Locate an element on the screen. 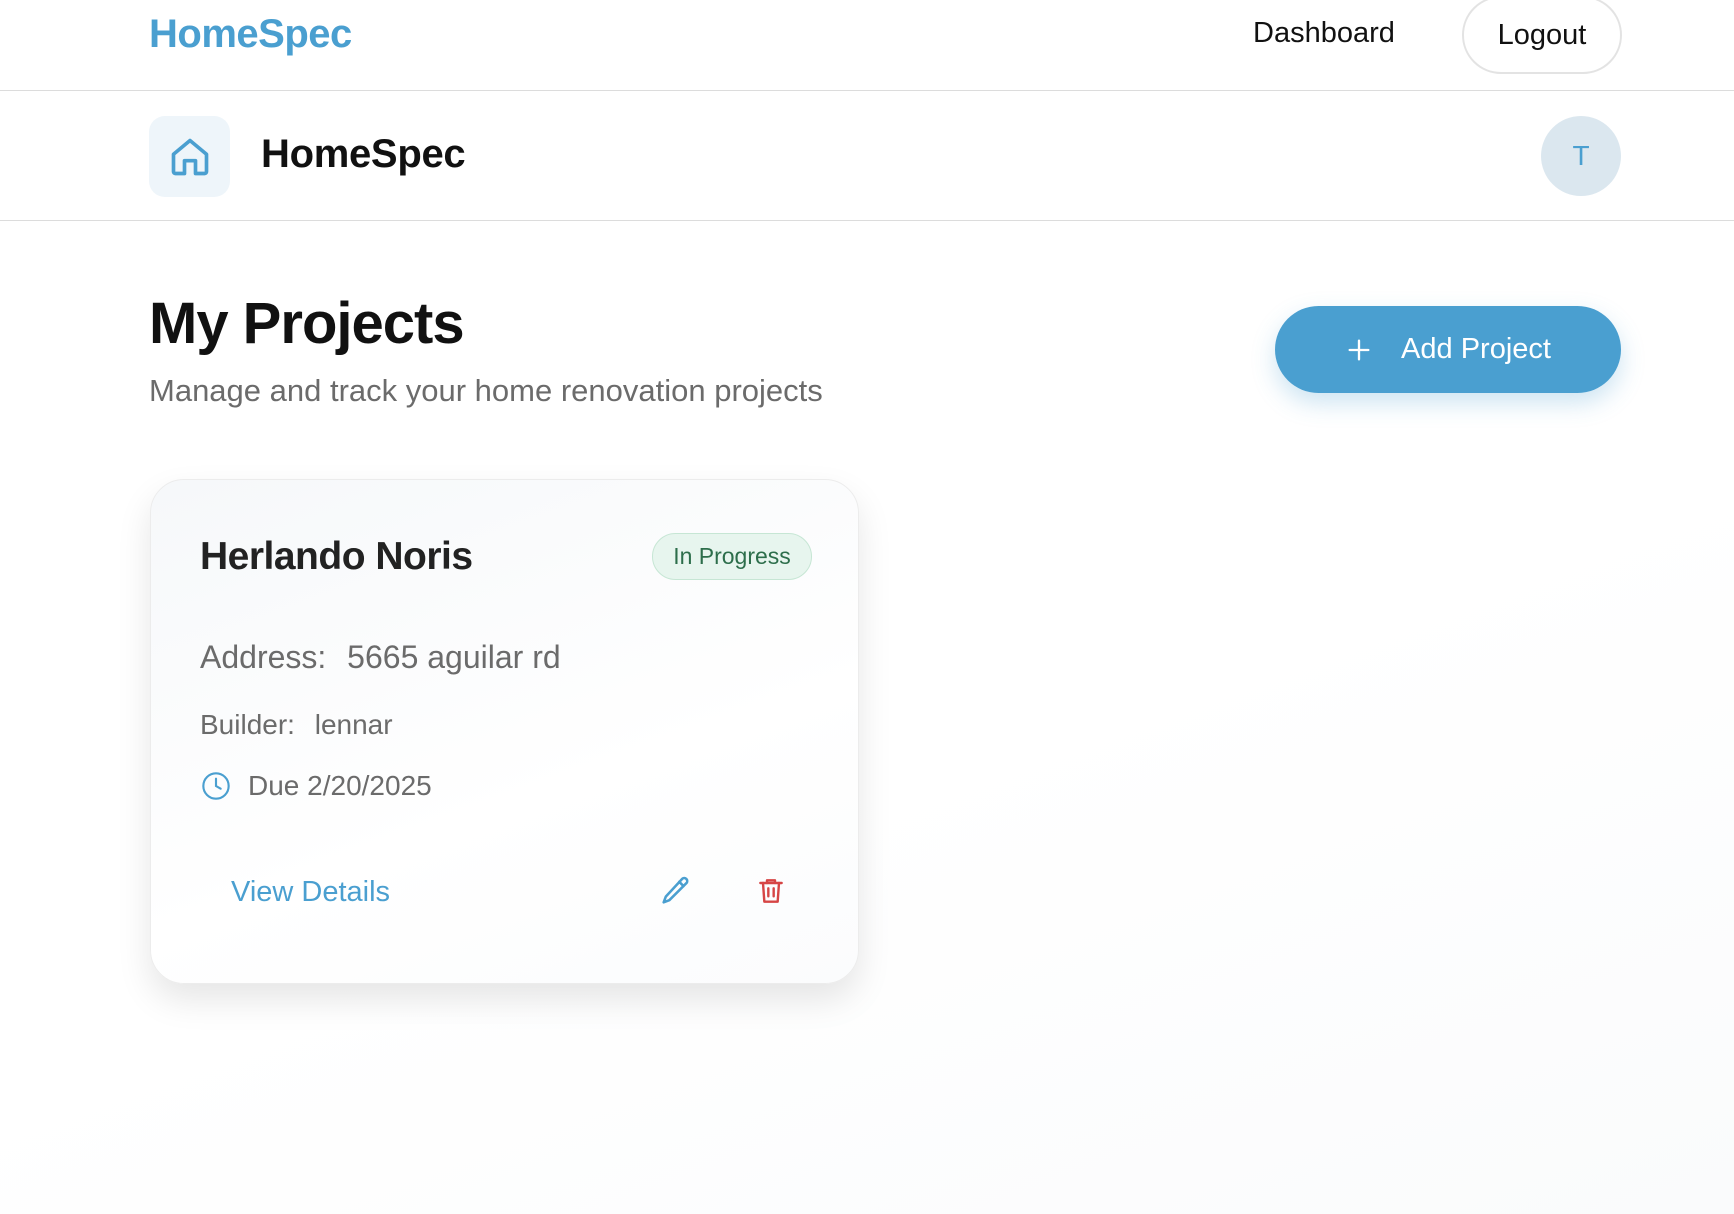  pencil-icon is located at coordinates (675, 890).